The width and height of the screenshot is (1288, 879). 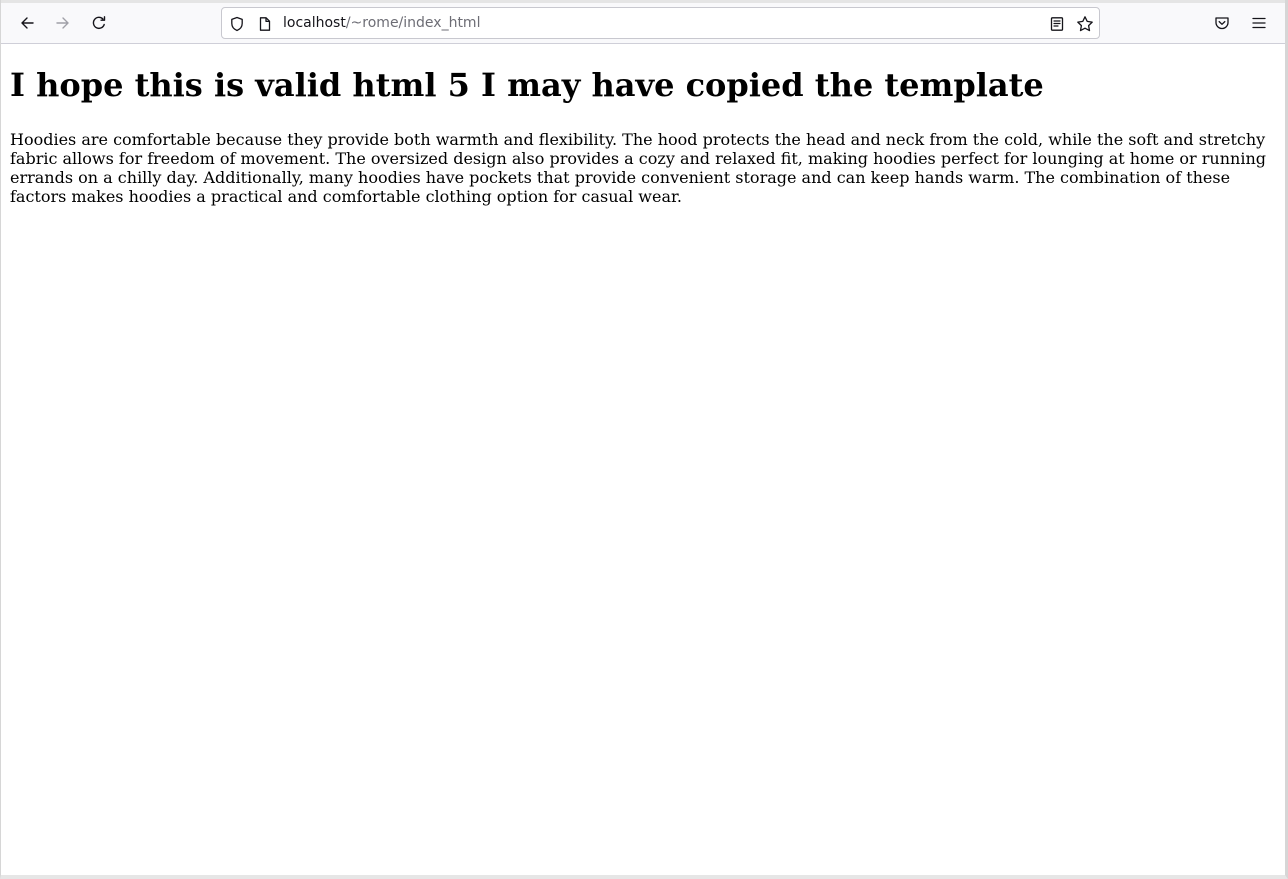 I want to click on url-bar: localhost/~rome/index_html, so click(x=660, y=23).